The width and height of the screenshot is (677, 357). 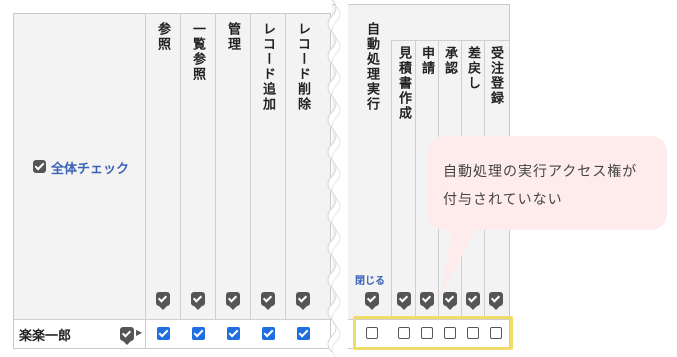 What do you see at coordinates (139, 332) in the screenshot?
I see `row-menu-arrow-icon: ▶` at bounding box center [139, 332].